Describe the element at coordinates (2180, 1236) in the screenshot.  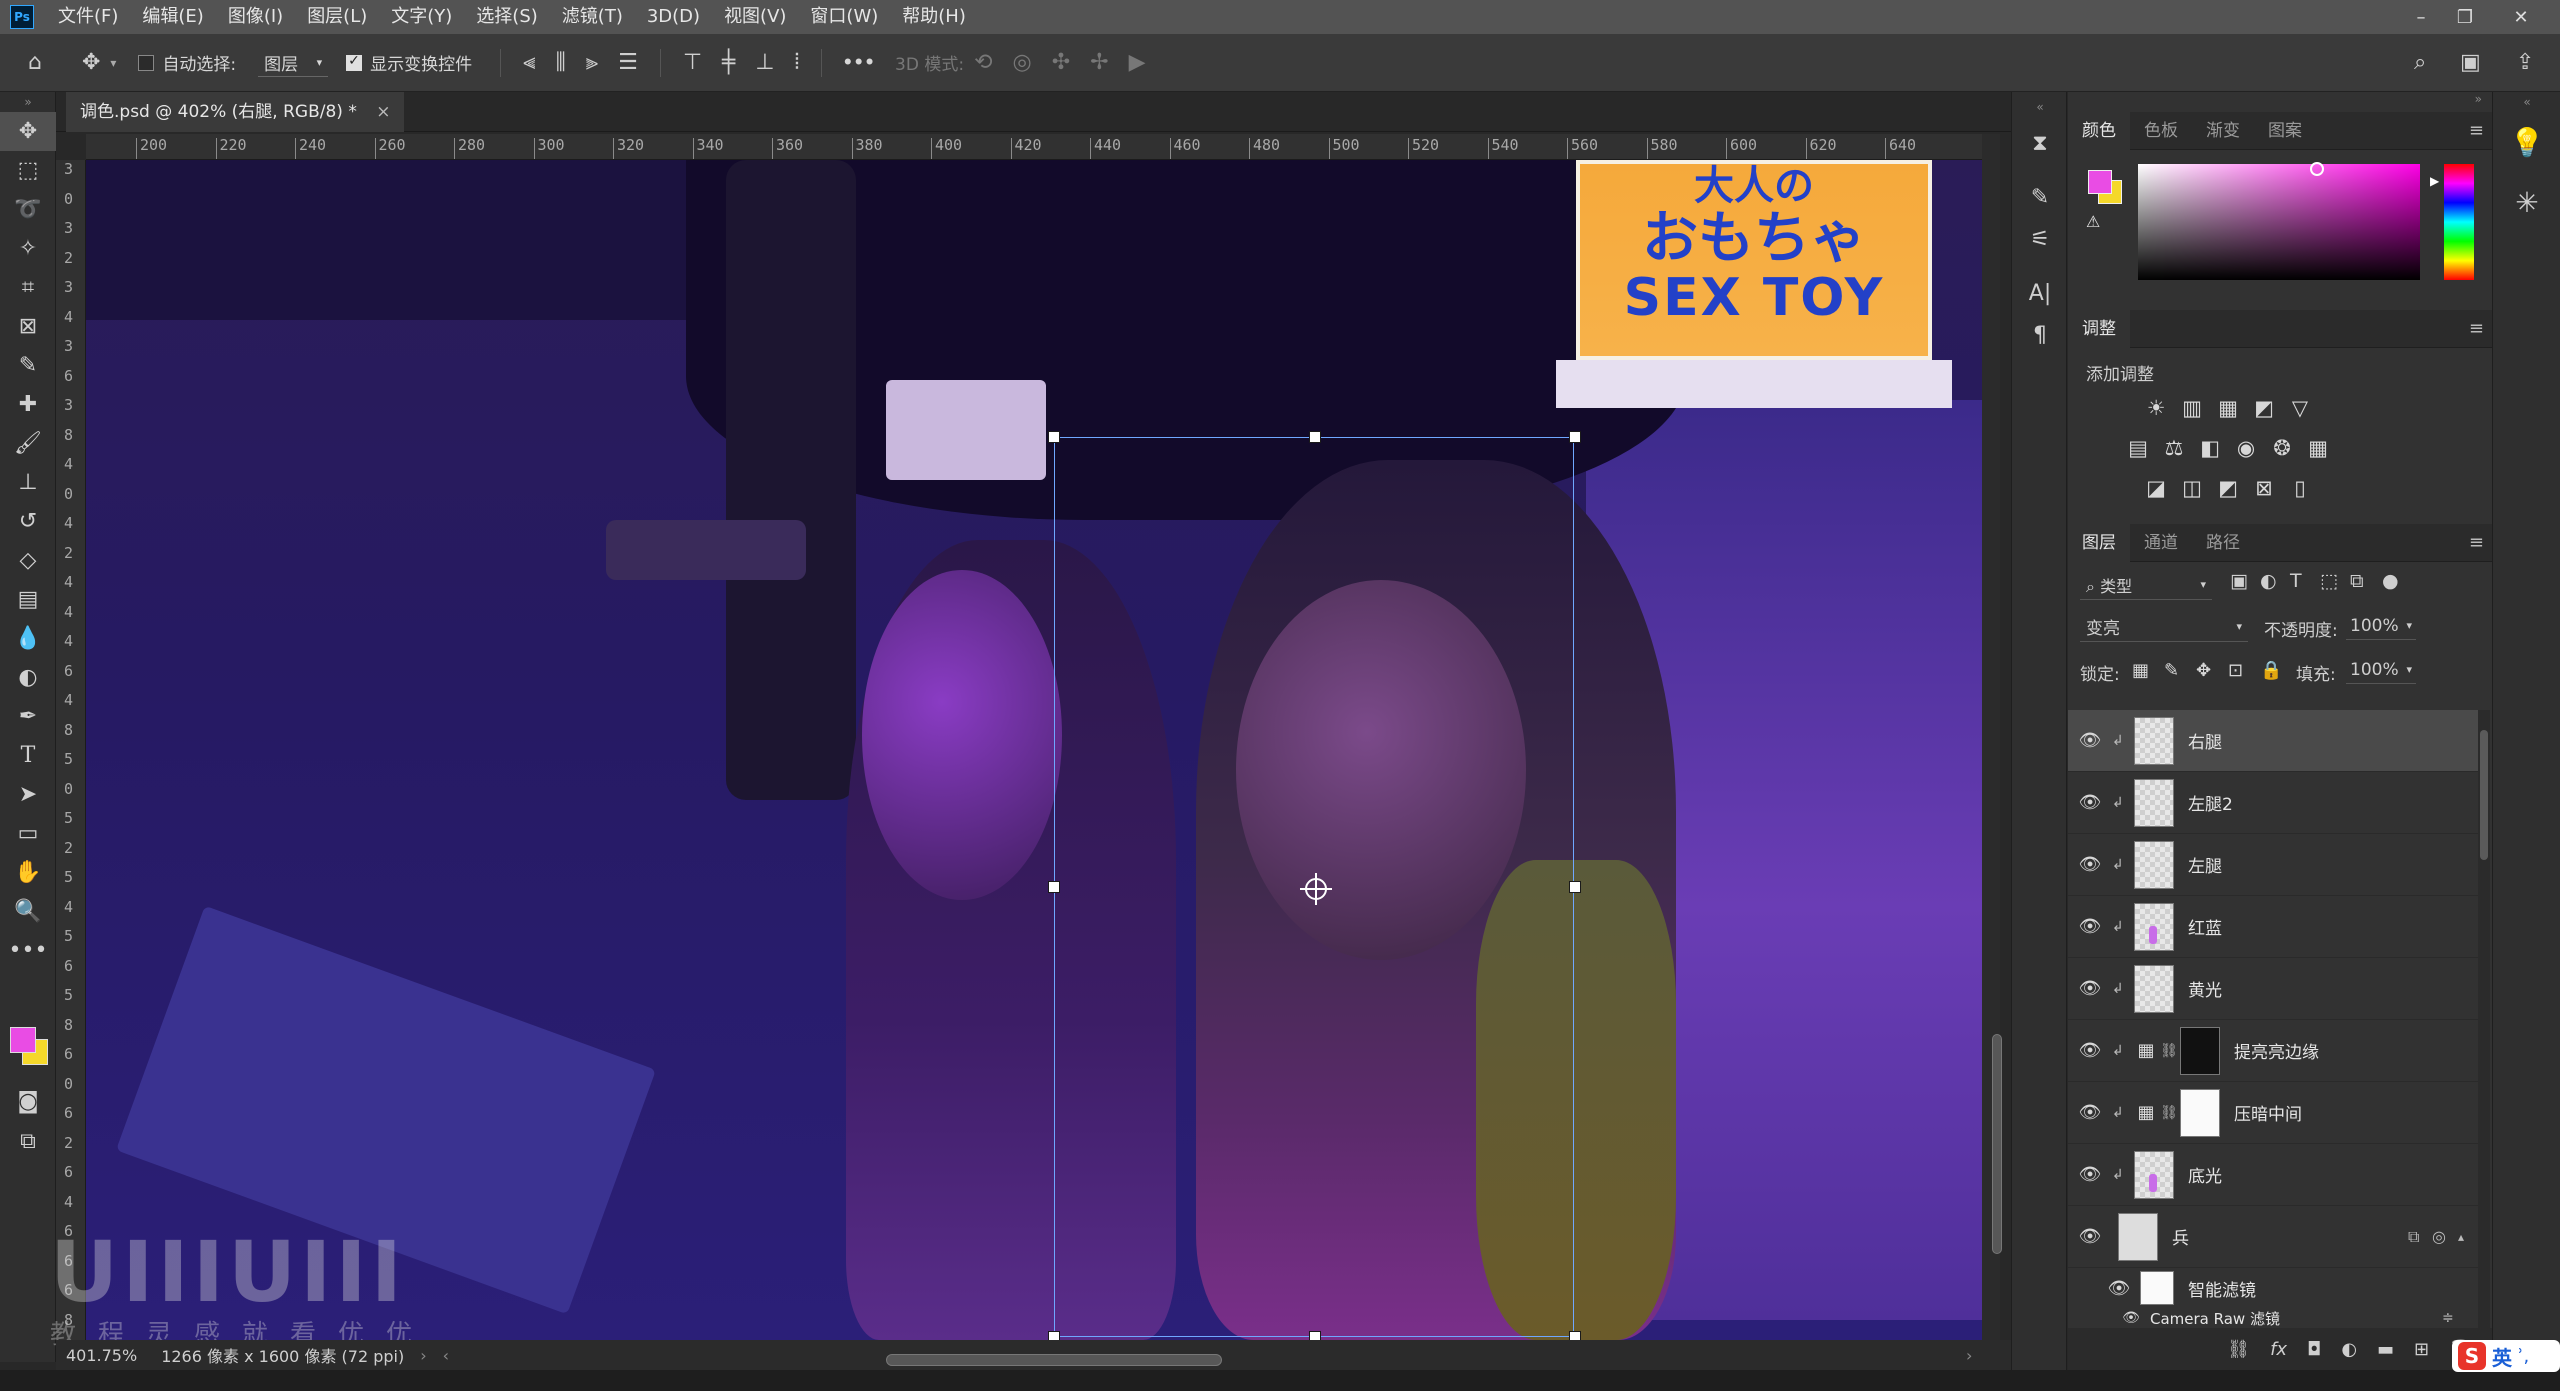
I see `layer-name: 兵` at that location.